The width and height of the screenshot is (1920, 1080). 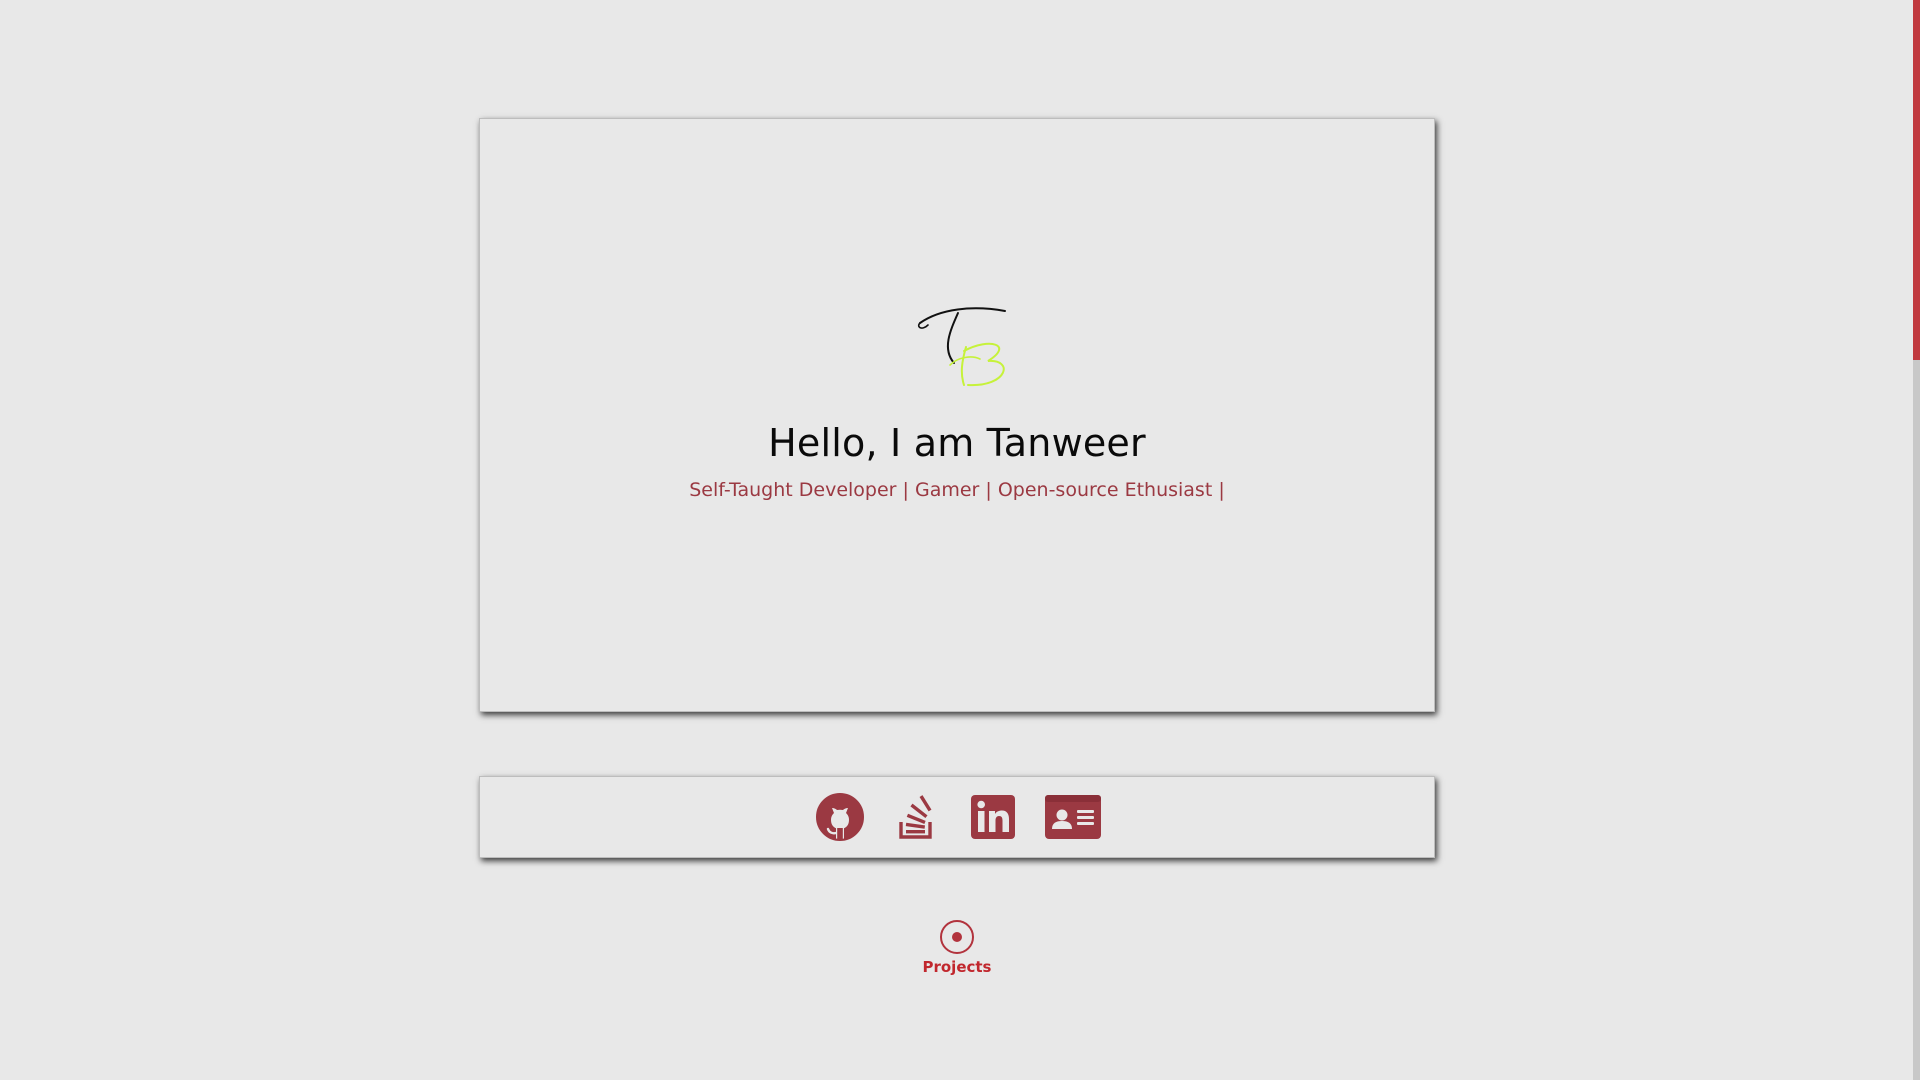 I want to click on linkedin-icon, so click(x=993, y=817).